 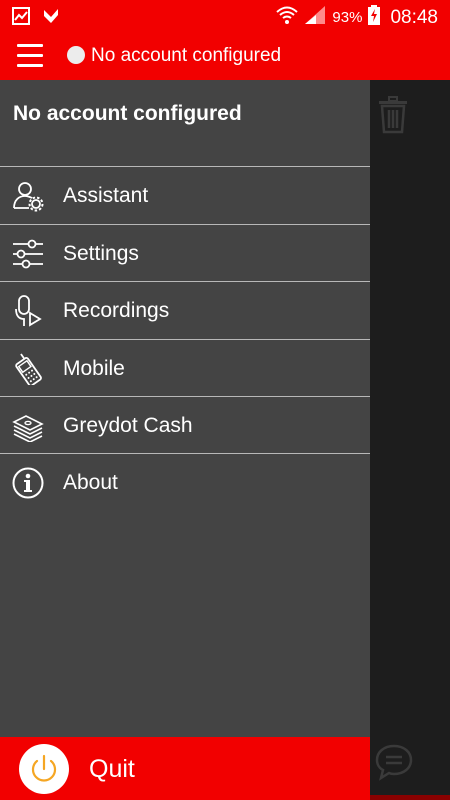 I want to click on trash-icon, so click(x=393, y=117).